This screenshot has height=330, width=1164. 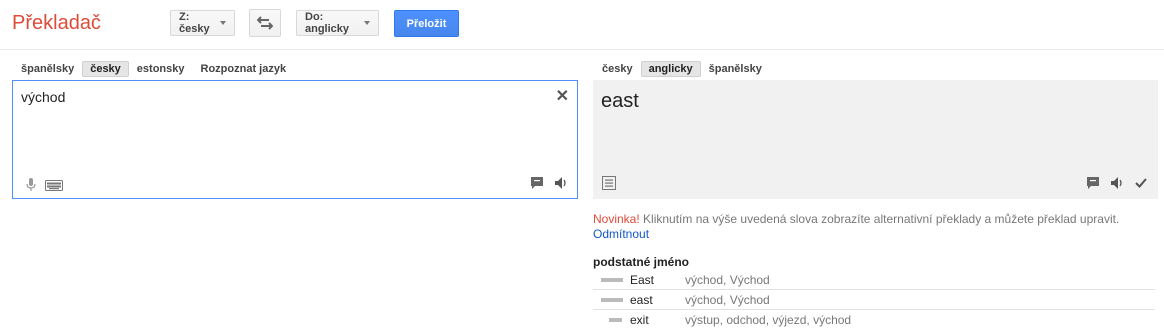 I want to click on microphone-icon, so click(x=31, y=185).